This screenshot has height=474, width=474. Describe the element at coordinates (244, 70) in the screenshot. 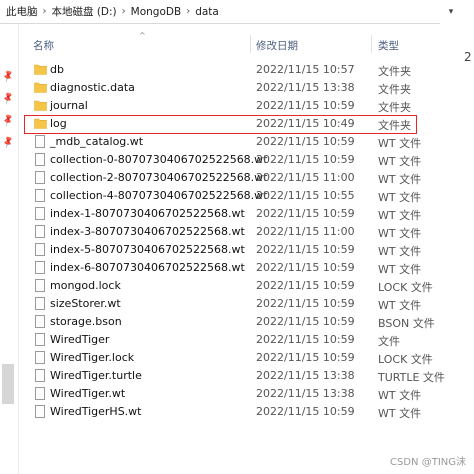

I see `file-row: db 2022/11/15 10:57 文件夹` at that location.